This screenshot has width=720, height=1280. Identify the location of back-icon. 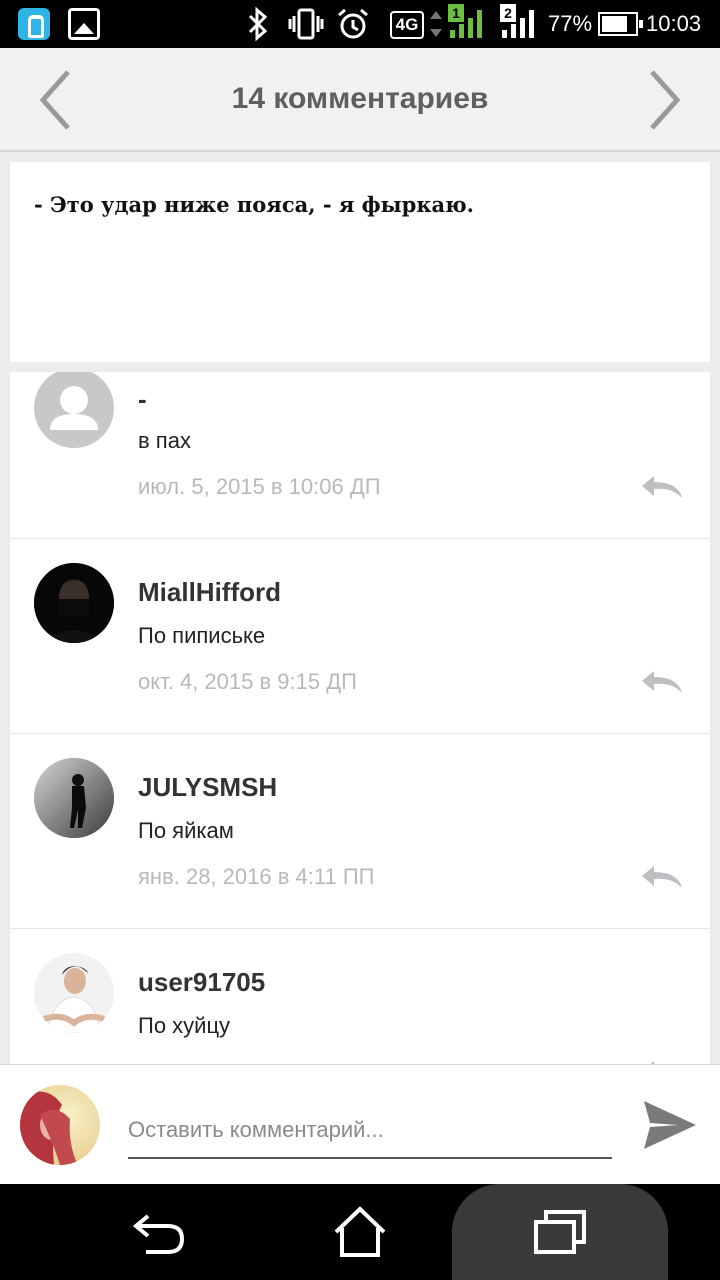
(158, 1234).